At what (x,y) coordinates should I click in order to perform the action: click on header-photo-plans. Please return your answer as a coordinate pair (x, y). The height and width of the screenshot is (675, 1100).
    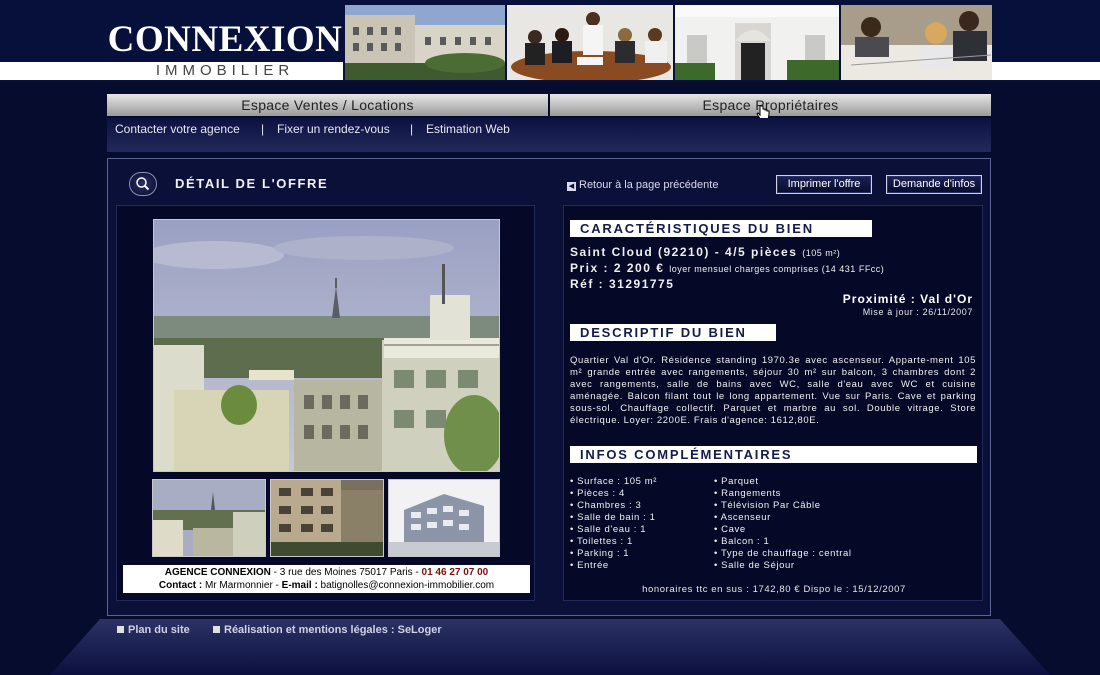
    Looking at the image, I should click on (915, 42).